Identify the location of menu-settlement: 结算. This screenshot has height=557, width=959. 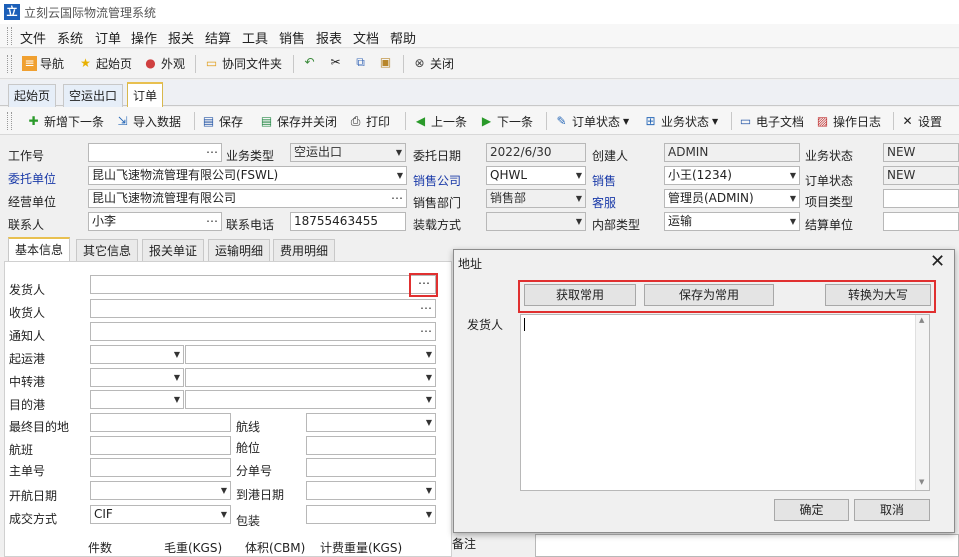
(218, 37).